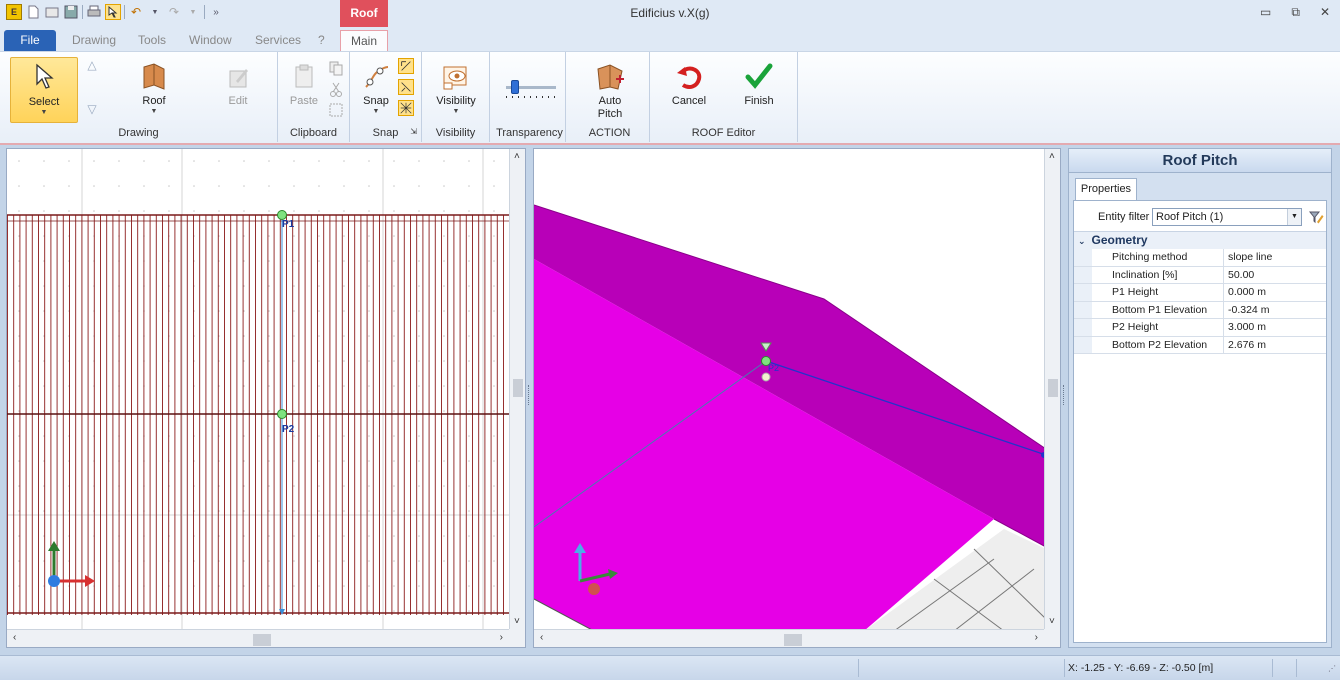  I want to click on tab-help: ?, so click(321, 40).